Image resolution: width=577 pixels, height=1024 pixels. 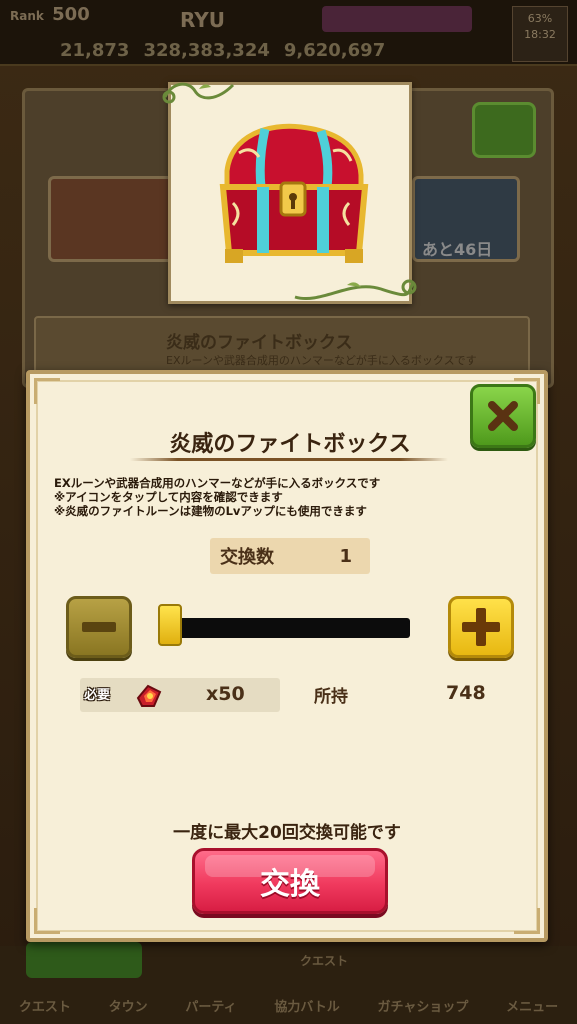 What do you see at coordinates (334, 50) in the screenshot?
I see `medal-count: 9,620,697` at bounding box center [334, 50].